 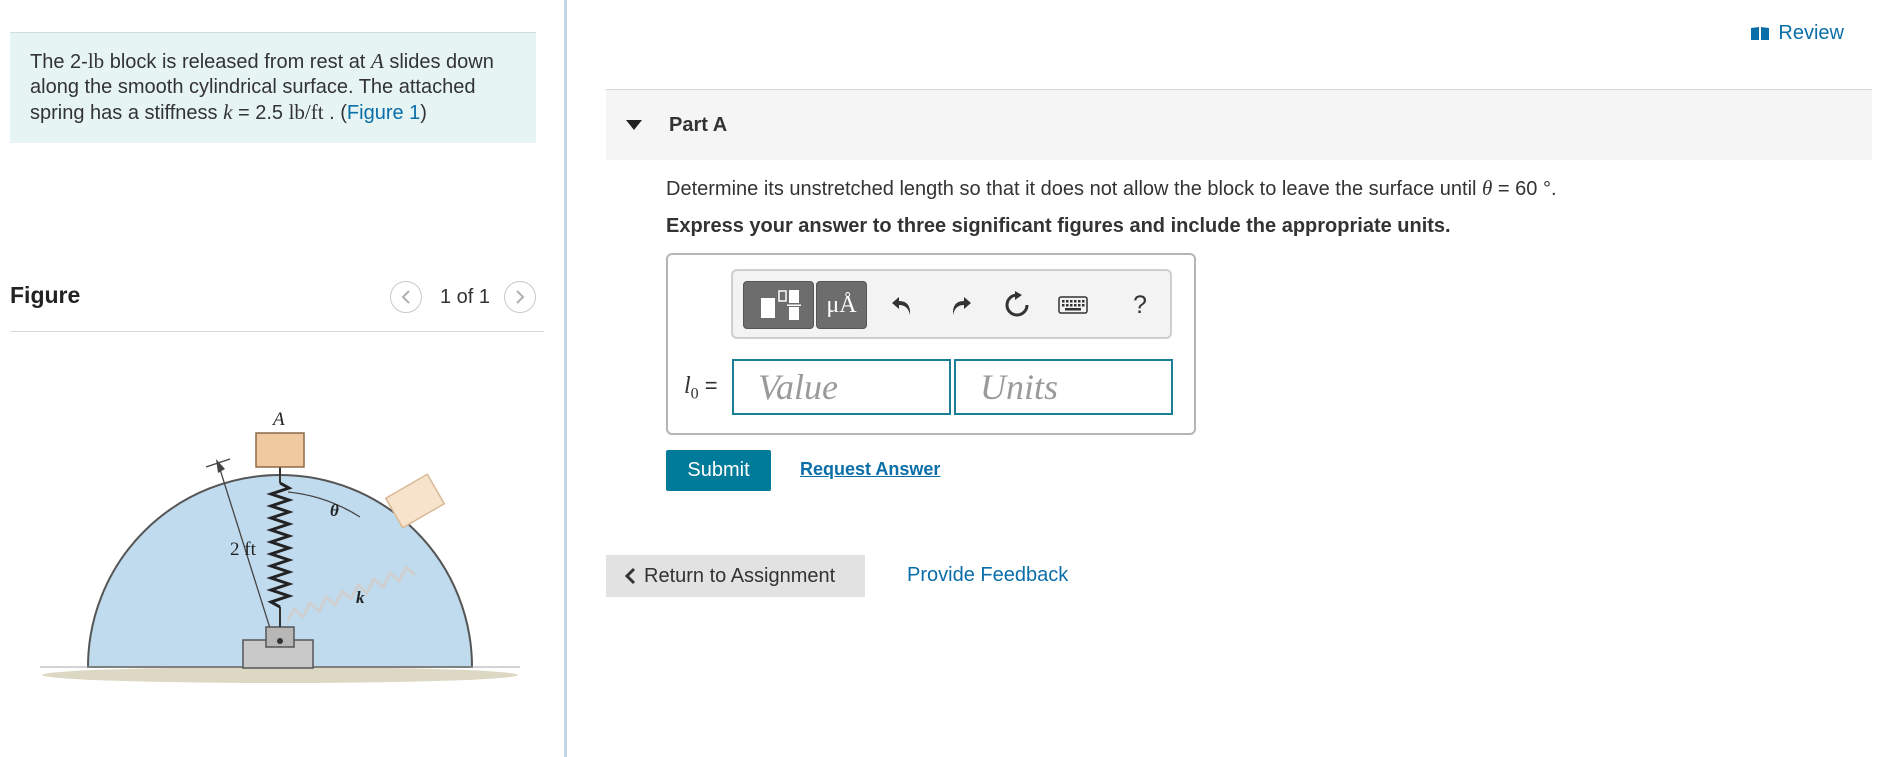 What do you see at coordinates (931, 344) in the screenshot?
I see `answer-box: μÅ ? l0 = Value Units` at bounding box center [931, 344].